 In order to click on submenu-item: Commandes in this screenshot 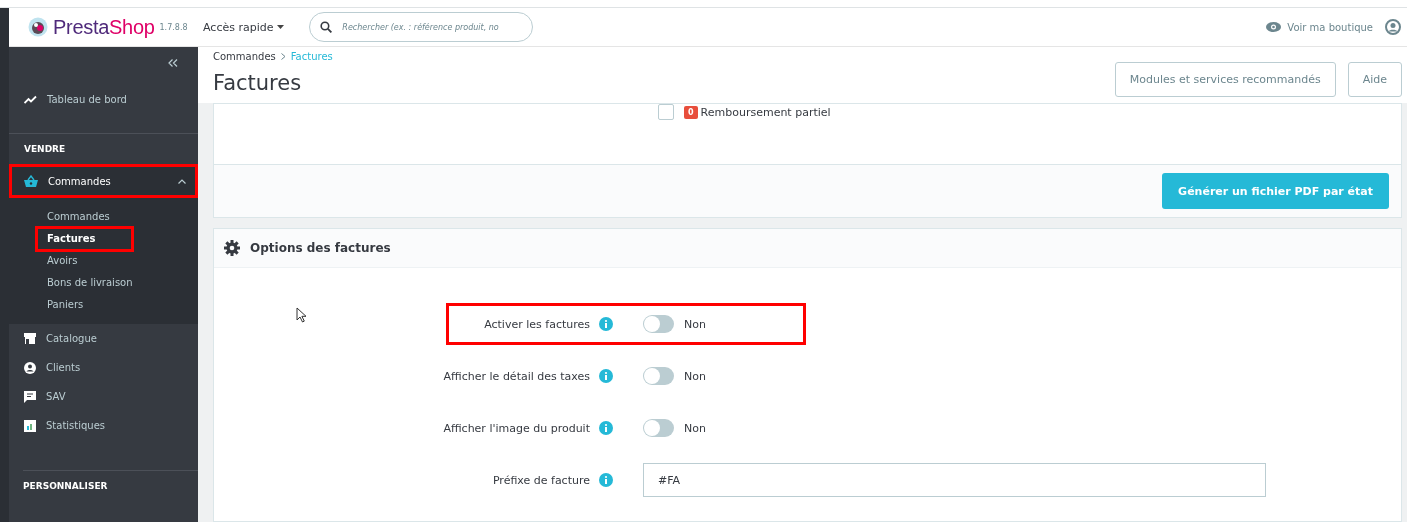, I will do `click(96, 217)`.